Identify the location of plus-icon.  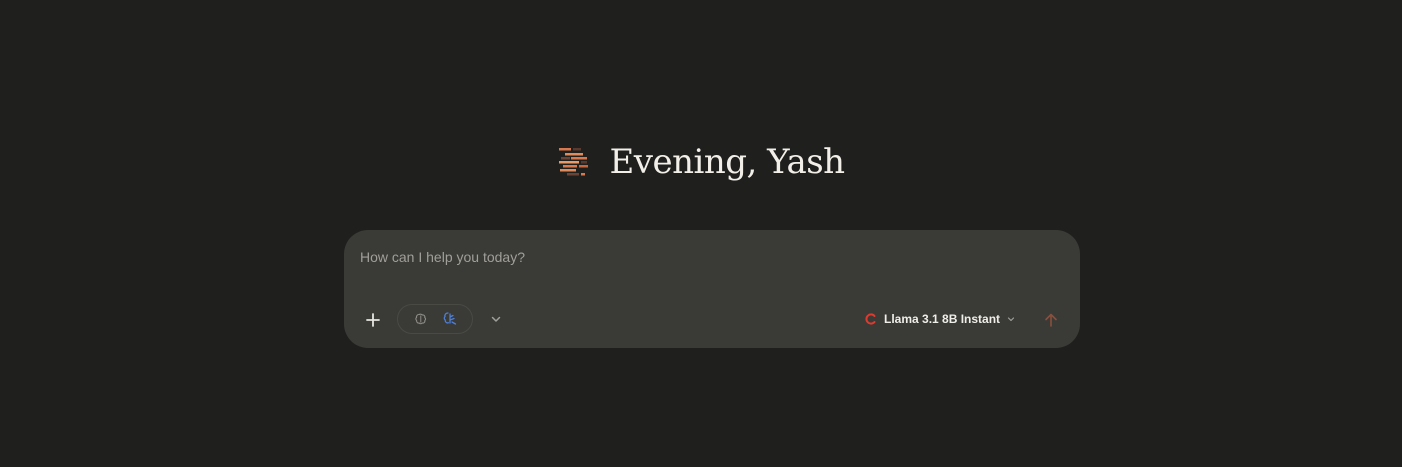
(373, 320).